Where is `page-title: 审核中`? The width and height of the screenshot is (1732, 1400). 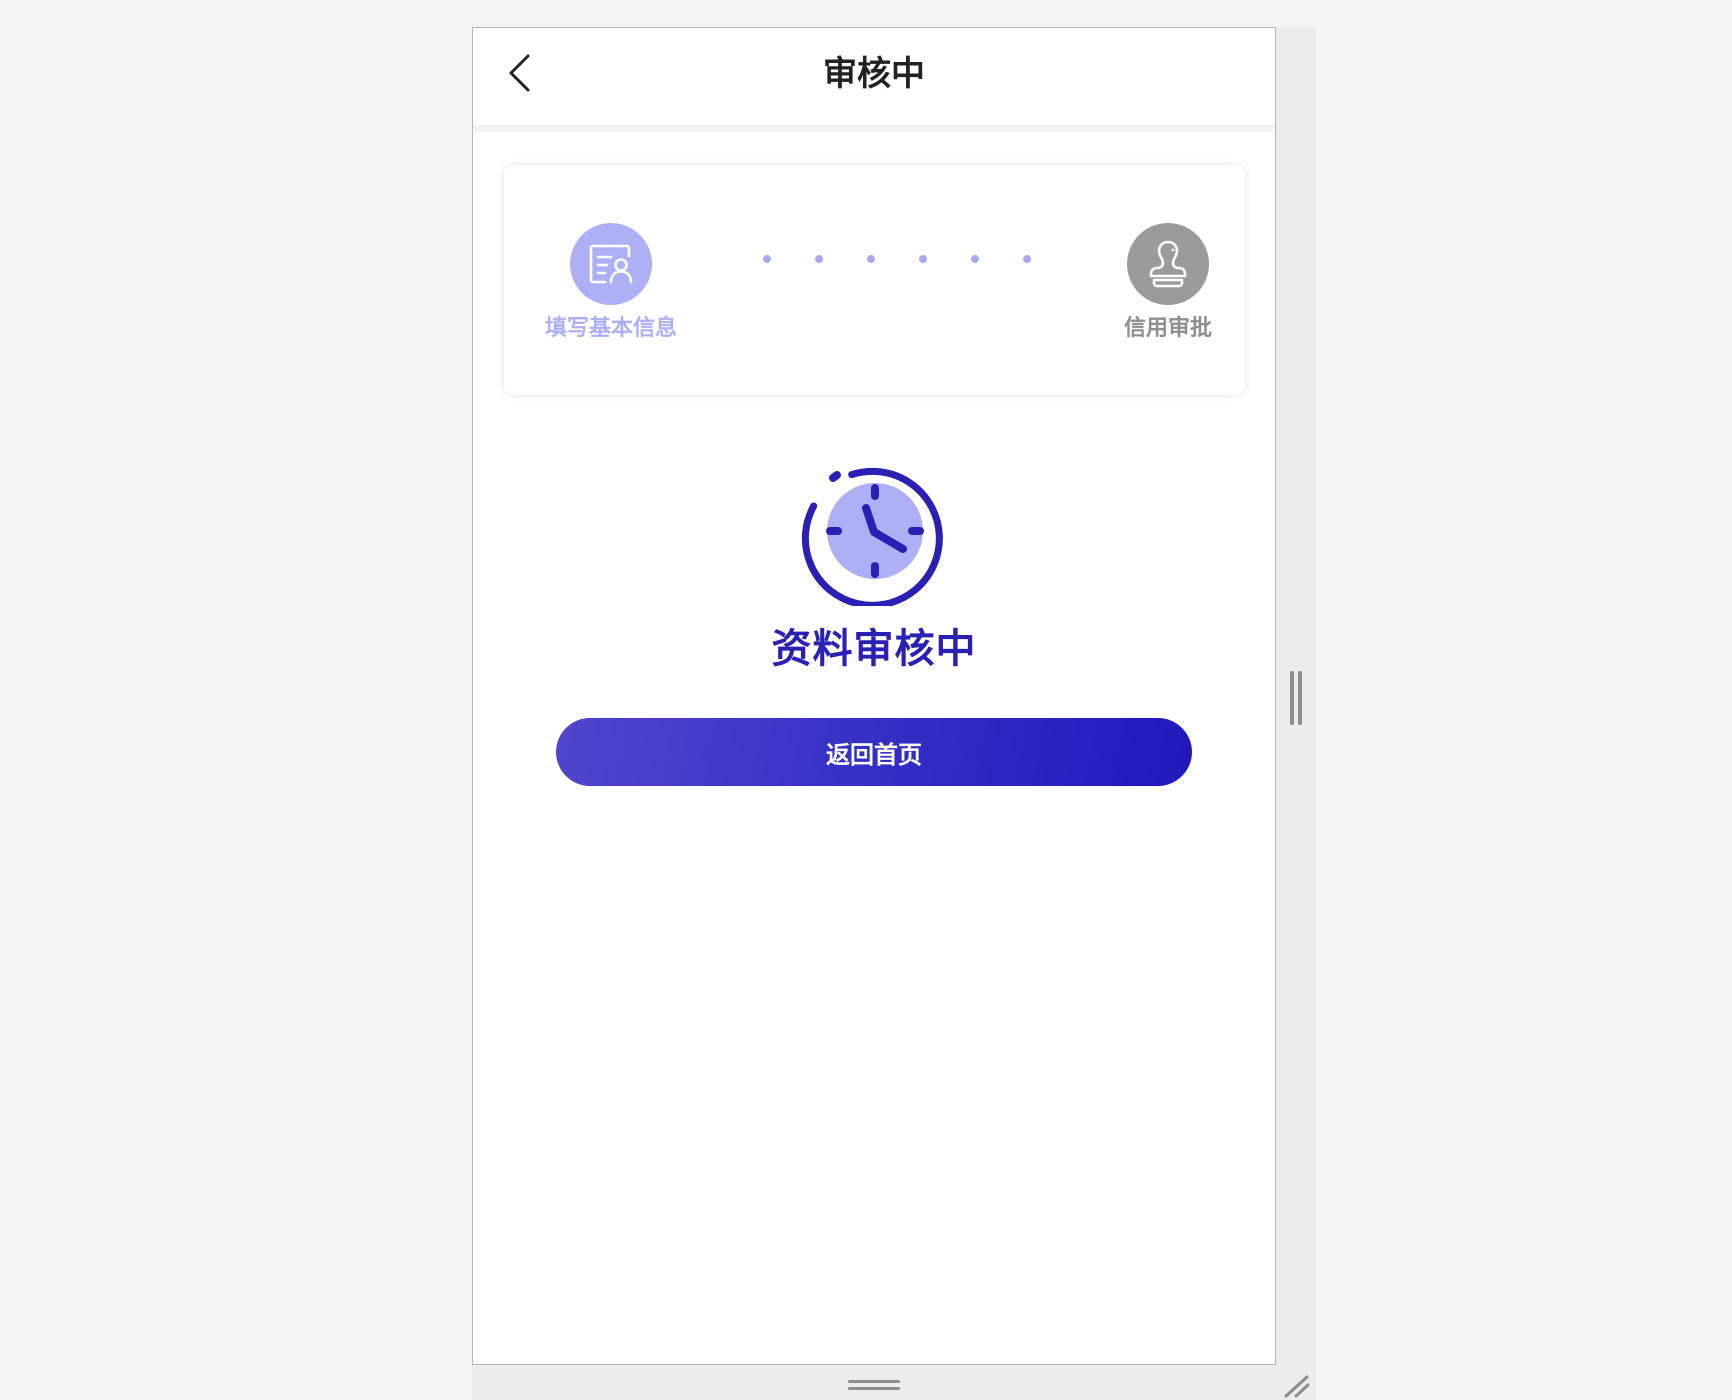 page-title: 审核中 is located at coordinates (874, 74).